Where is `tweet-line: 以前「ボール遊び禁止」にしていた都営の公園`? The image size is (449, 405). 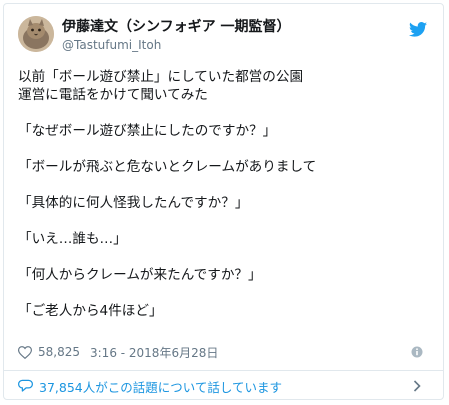
tweet-line: 以前「ボール遊び禁止」にしていた都営の公園 is located at coordinates (161, 77).